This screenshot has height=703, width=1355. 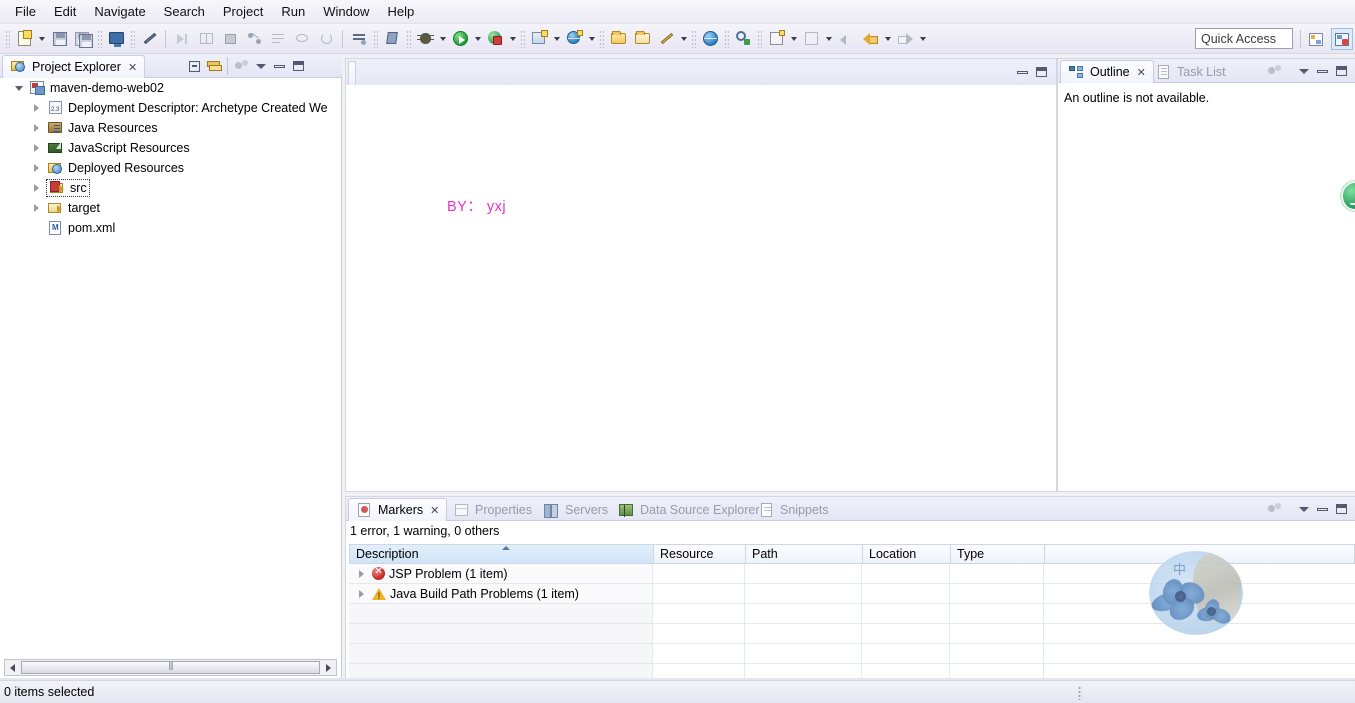 I want to click on column-header-location: Location, so click(x=907, y=554).